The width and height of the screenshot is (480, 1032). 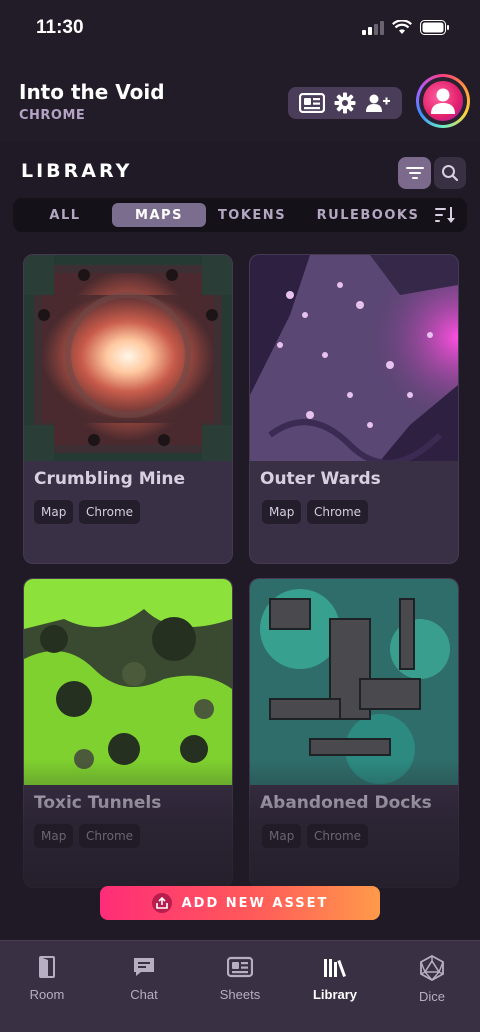 What do you see at coordinates (432, 968) in the screenshot?
I see `d20-icon` at bounding box center [432, 968].